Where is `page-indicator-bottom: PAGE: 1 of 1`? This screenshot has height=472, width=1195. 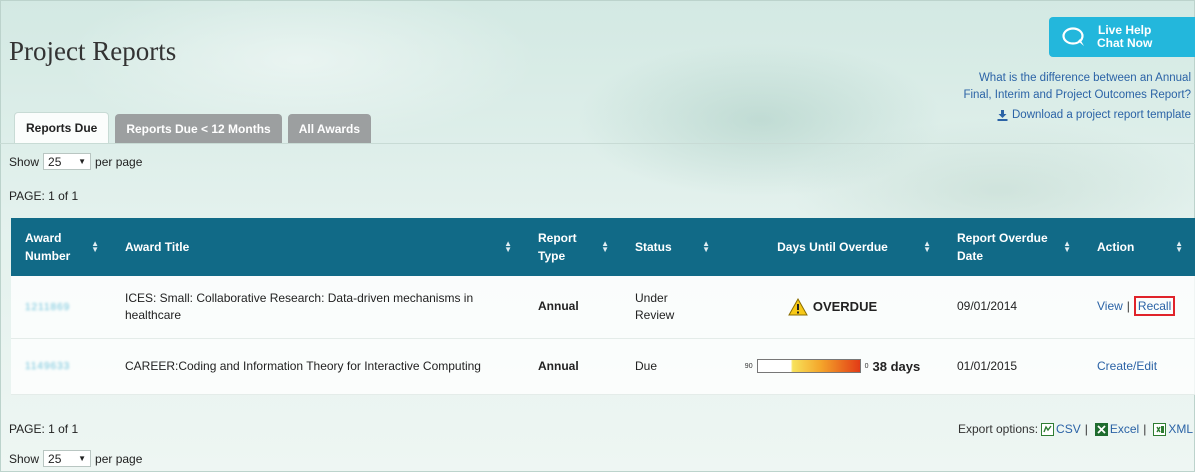 page-indicator-bottom: PAGE: 1 of 1 is located at coordinates (44, 429).